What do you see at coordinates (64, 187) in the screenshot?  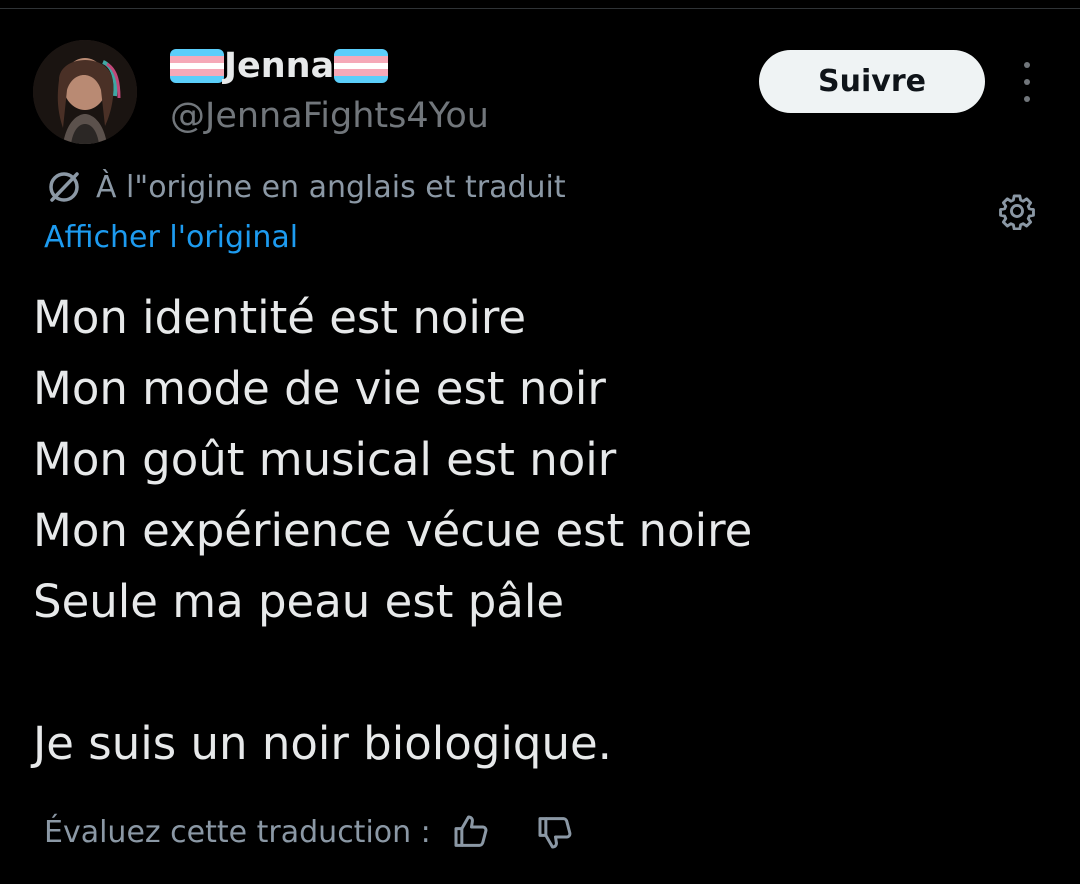 I see `globe-icon` at bounding box center [64, 187].